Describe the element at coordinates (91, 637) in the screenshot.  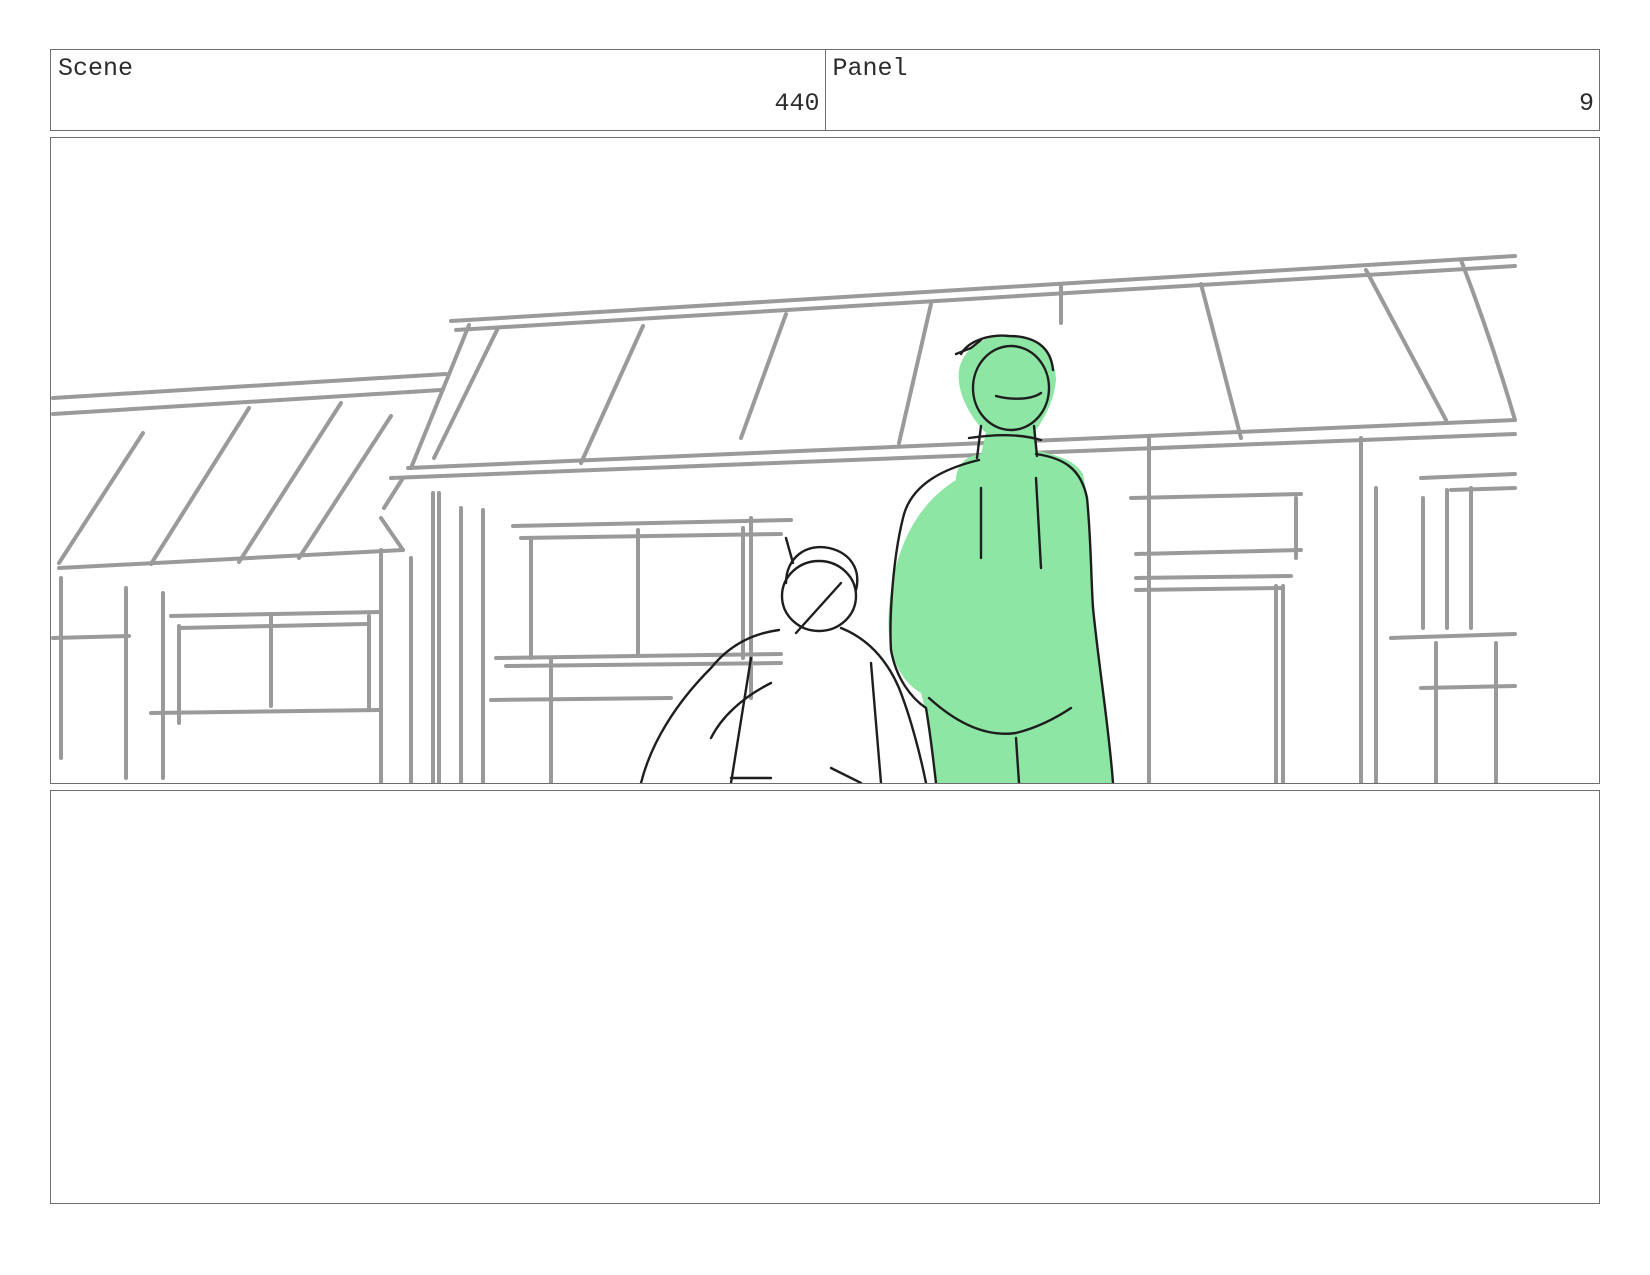
I see `left-wall-rail` at that location.